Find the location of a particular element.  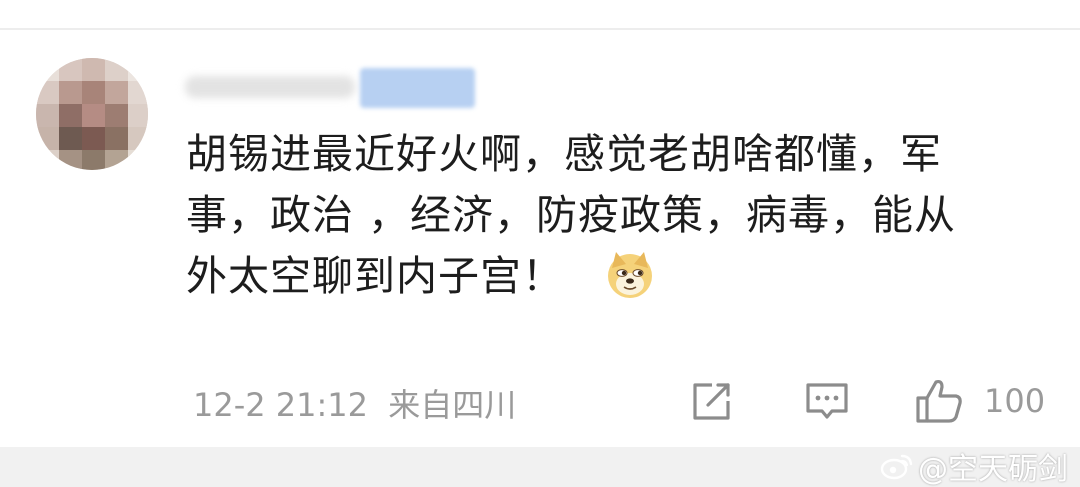

share-icon is located at coordinates (711, 401).